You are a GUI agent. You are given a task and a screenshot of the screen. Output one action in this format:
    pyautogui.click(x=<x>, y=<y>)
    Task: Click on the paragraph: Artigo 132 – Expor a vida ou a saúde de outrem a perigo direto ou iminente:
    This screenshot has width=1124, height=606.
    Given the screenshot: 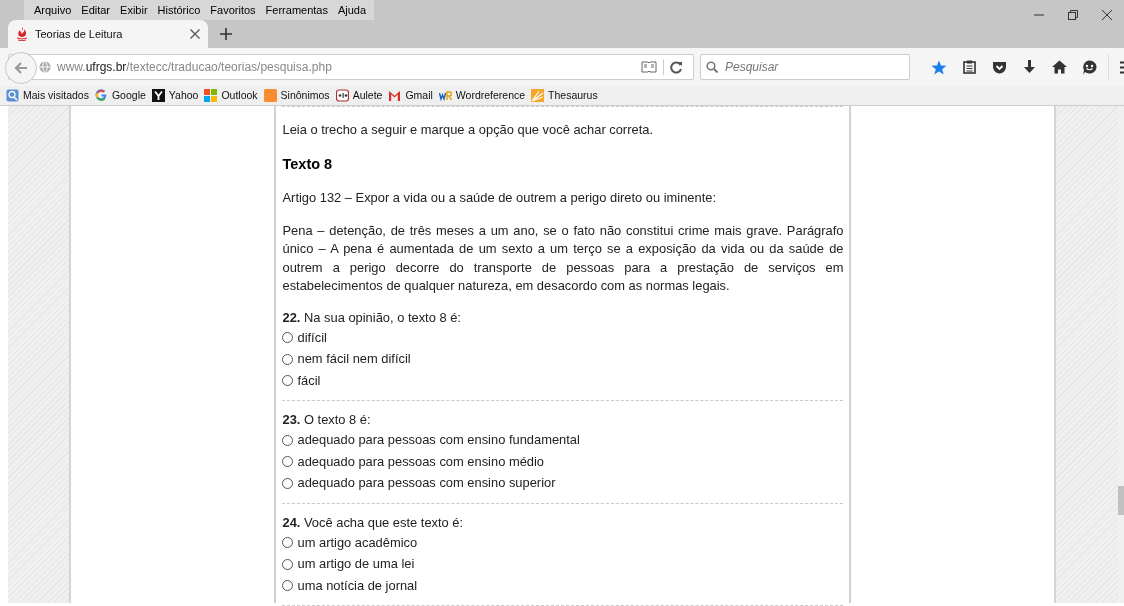 What is the action you would take?
    pyautogui.click(x=500, y=198)
    